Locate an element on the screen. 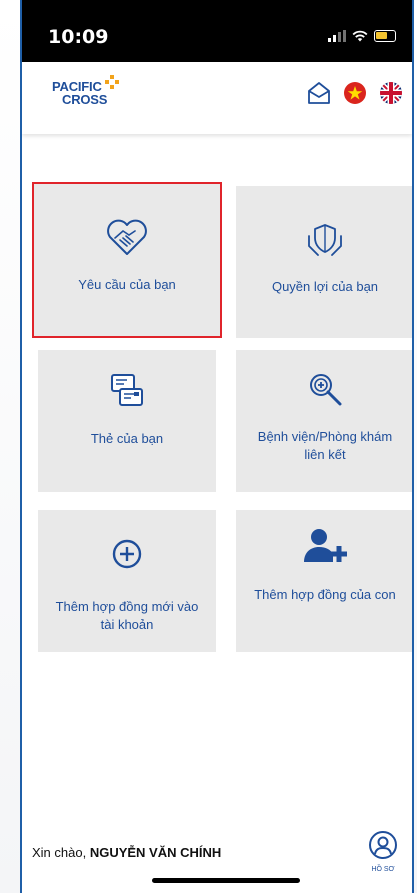 This screenshot has width=417, height=893. pacific-cross-logo: PACIFIC CROSS is located at coordinates (102, 97).